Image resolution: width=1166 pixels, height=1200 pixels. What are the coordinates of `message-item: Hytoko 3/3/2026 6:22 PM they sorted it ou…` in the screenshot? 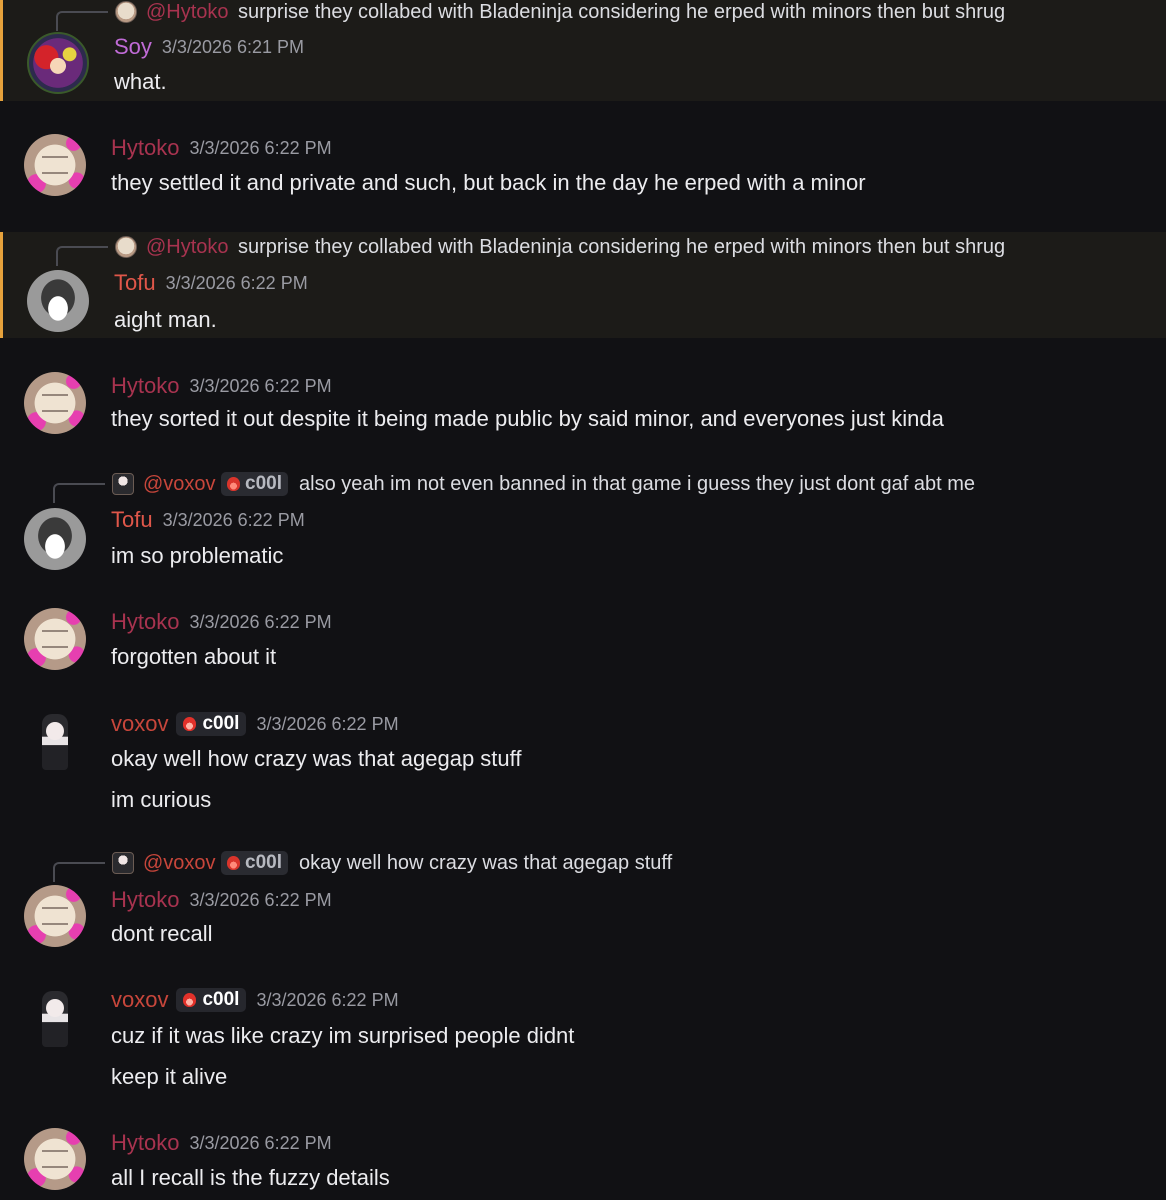 It's located at (583, 403).